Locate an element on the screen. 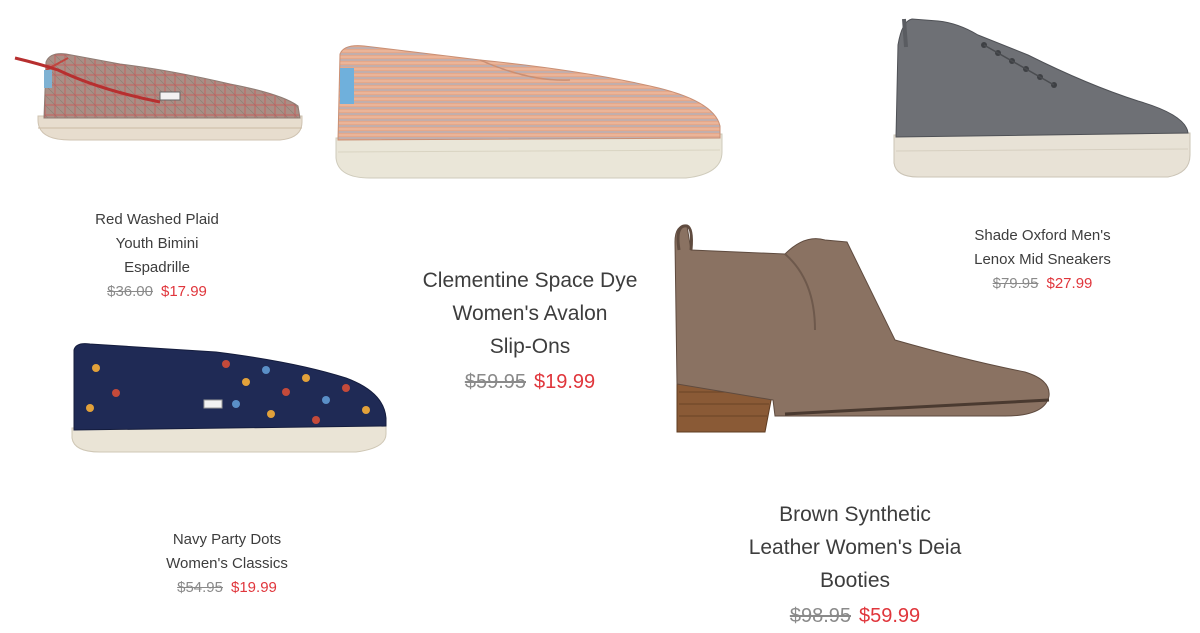 This screenshot has width=1200, height=633. sale-price: $59.99 is located at coordinates (890, 616).